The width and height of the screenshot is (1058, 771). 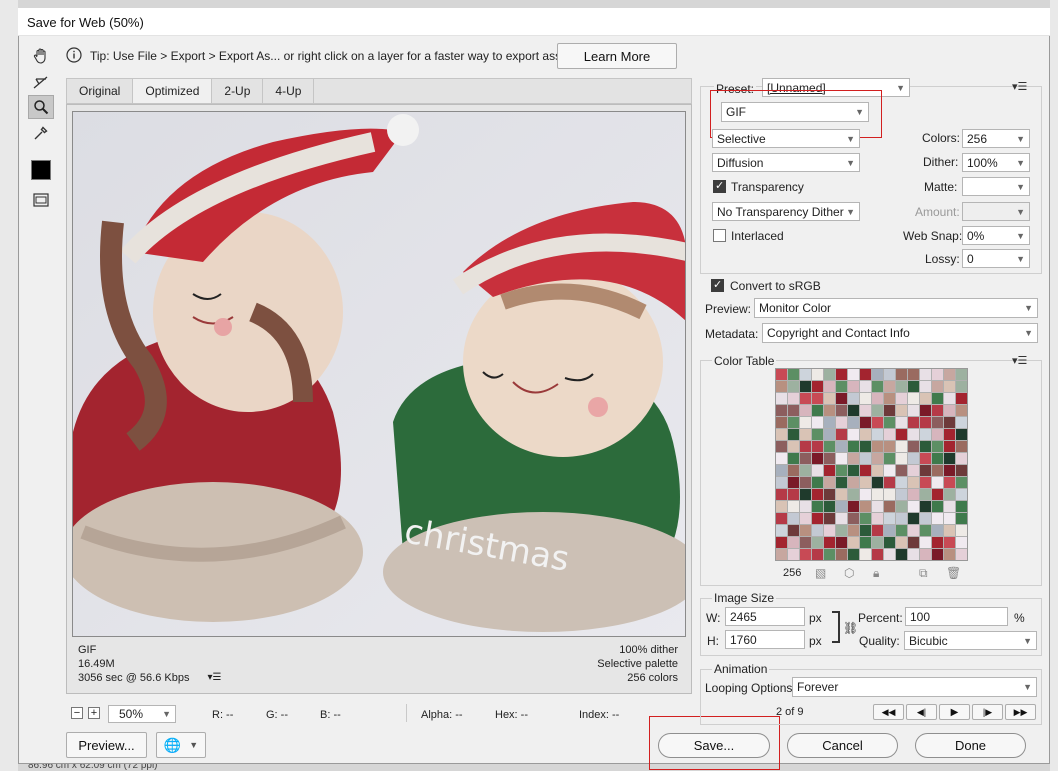 I want to click on link-chain-icon: ⛓︎, so click(x=850, y=628).